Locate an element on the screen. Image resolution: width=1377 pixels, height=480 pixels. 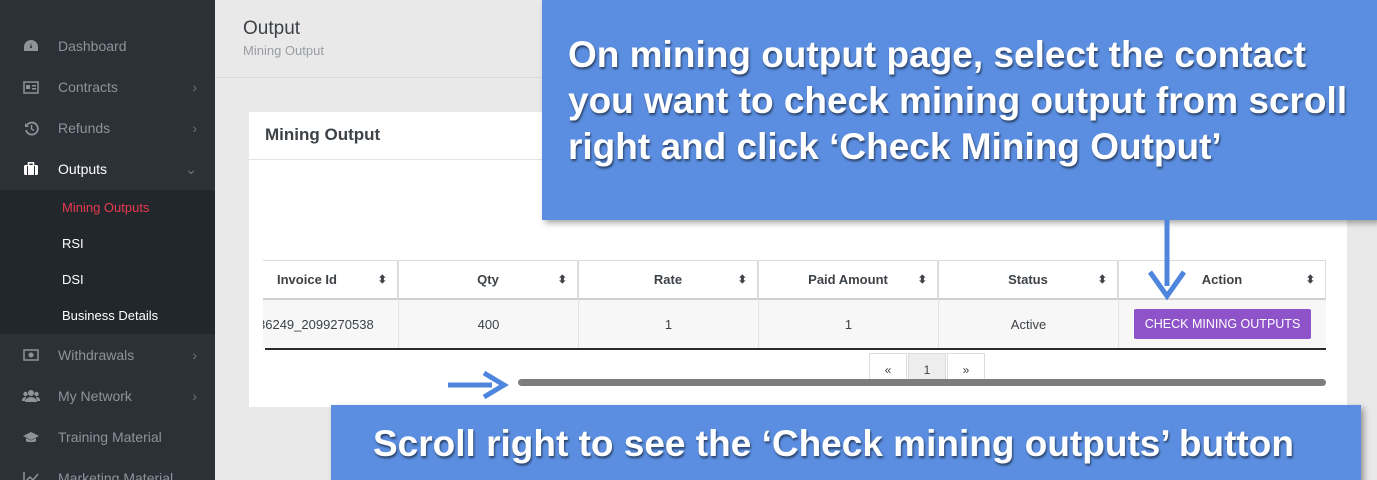
column-header-label: Rate is located at coordinates (668, 279).